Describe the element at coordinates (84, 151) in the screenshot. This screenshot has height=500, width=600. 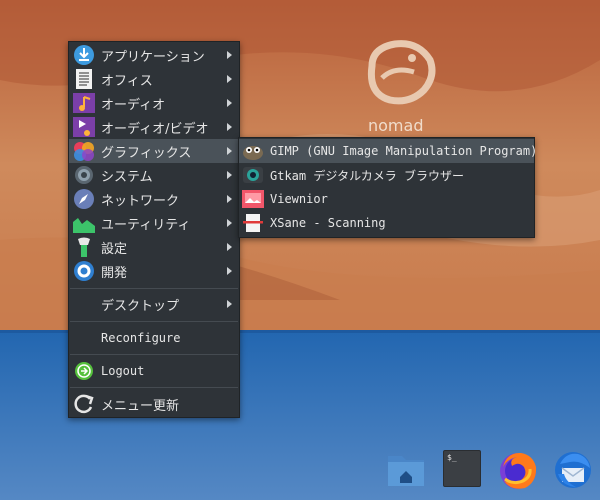
I see `graphics-icon` at that location.